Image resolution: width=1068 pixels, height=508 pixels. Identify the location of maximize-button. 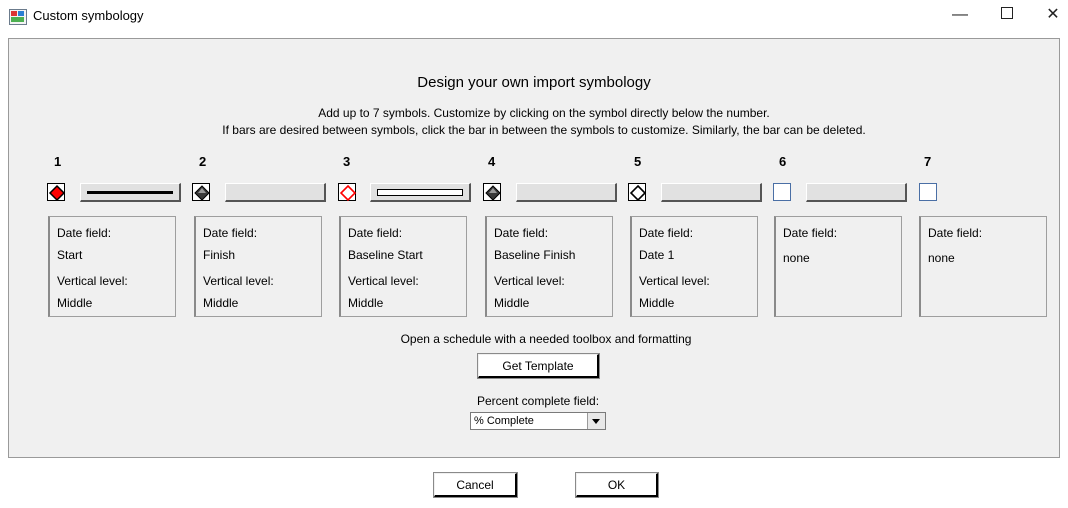
(1007, 16).